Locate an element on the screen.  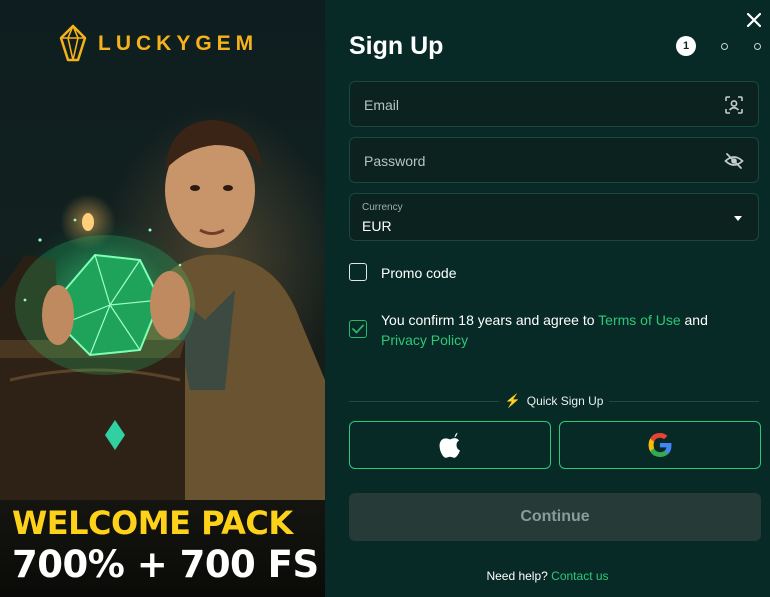
chevron-down-icon is located at coordinates (738, 218).